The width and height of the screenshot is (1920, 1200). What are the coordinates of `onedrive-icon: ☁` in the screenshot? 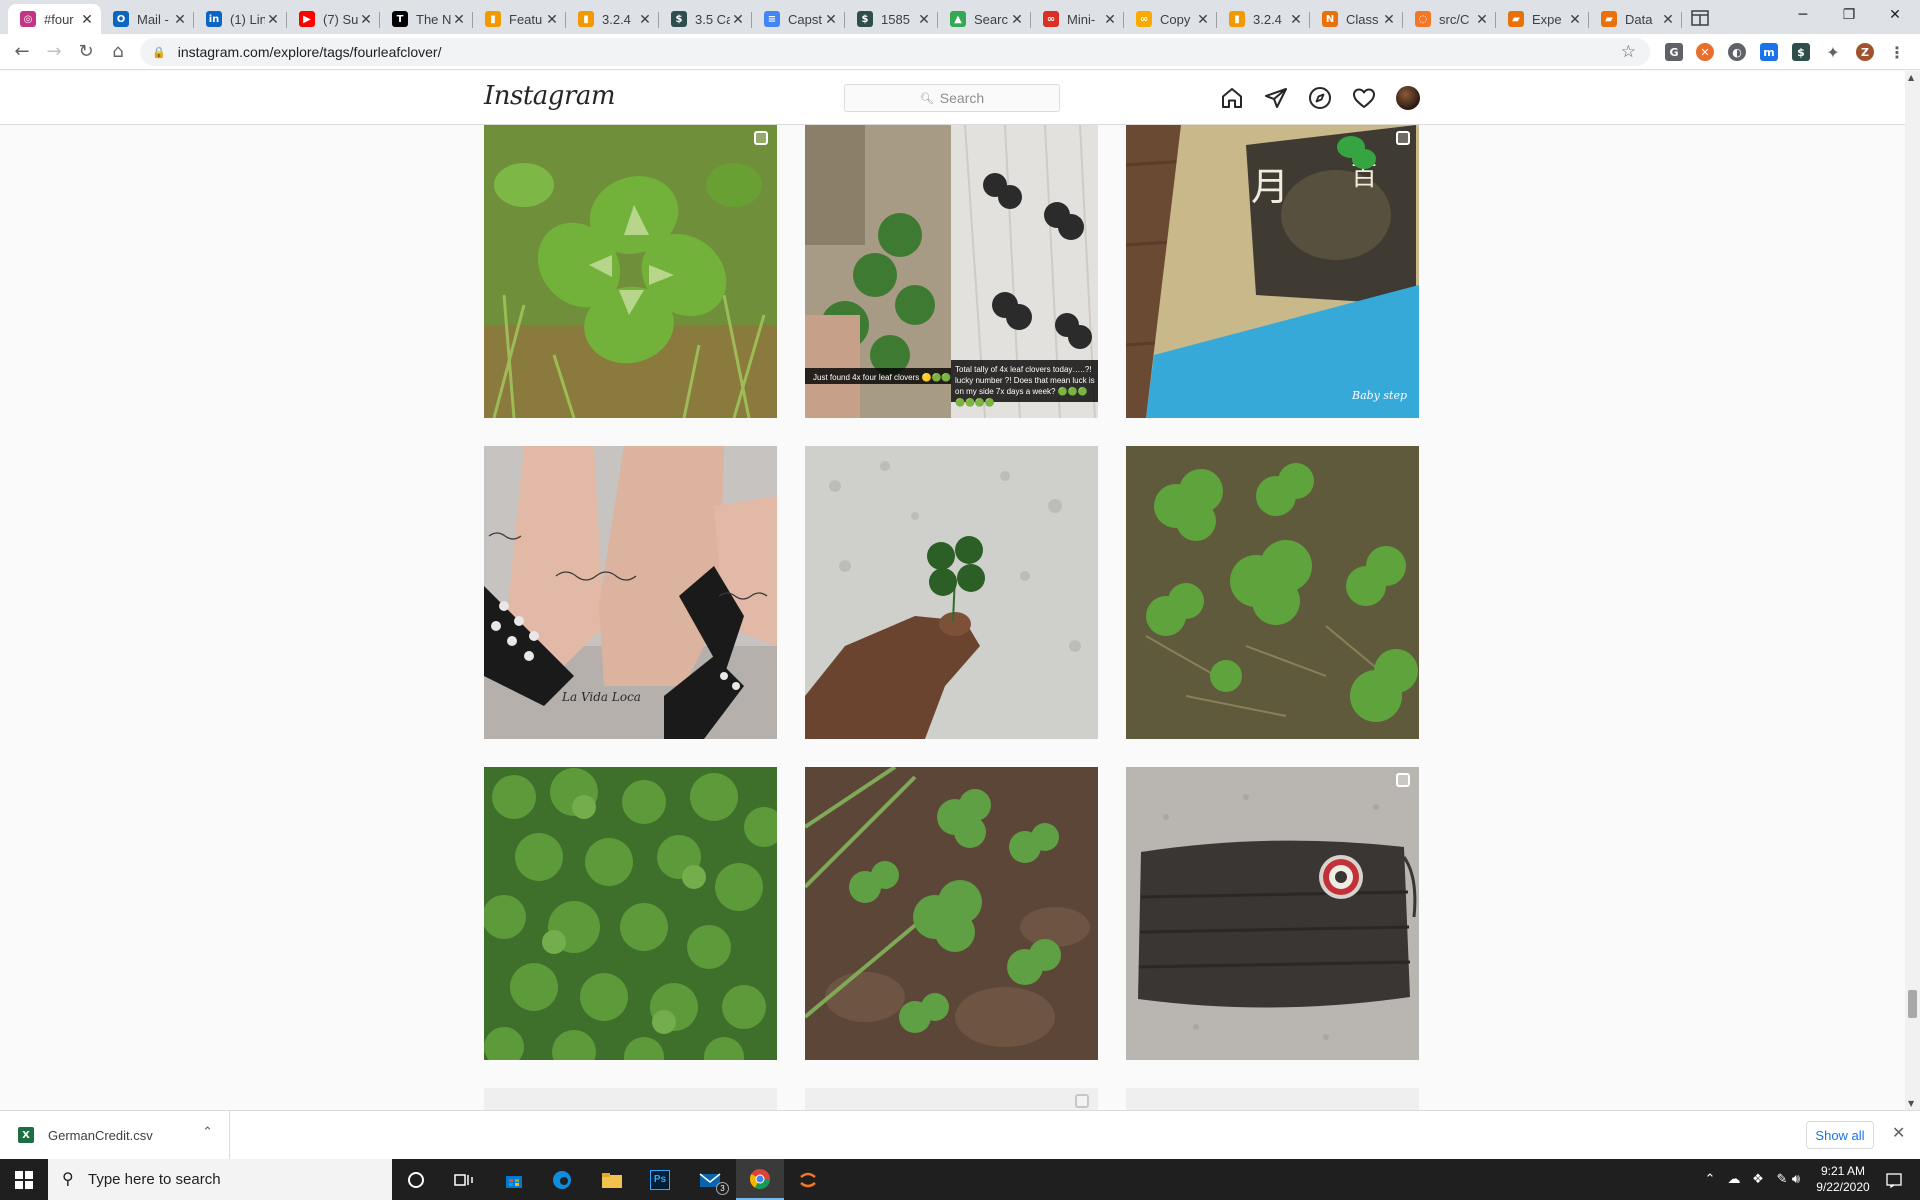 It's located at (1734, 1179).